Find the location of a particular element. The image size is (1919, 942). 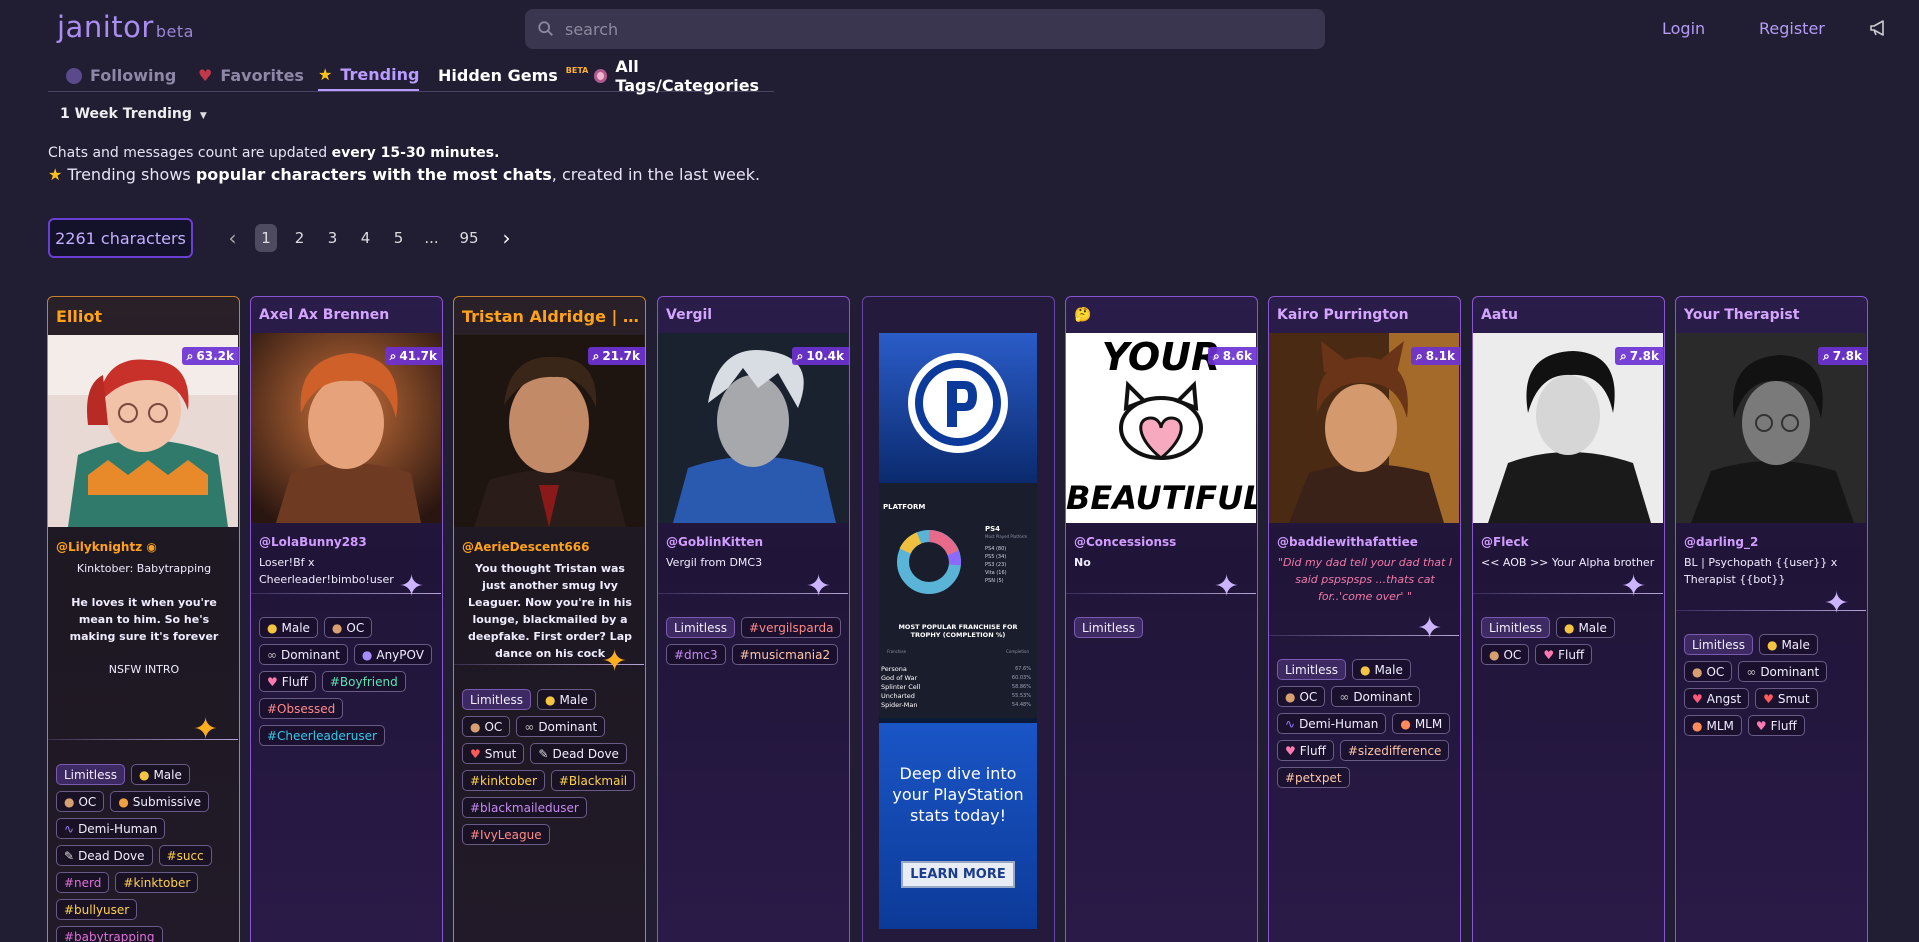

author-link: @Concessionss is located at coordinates (1125, 542).